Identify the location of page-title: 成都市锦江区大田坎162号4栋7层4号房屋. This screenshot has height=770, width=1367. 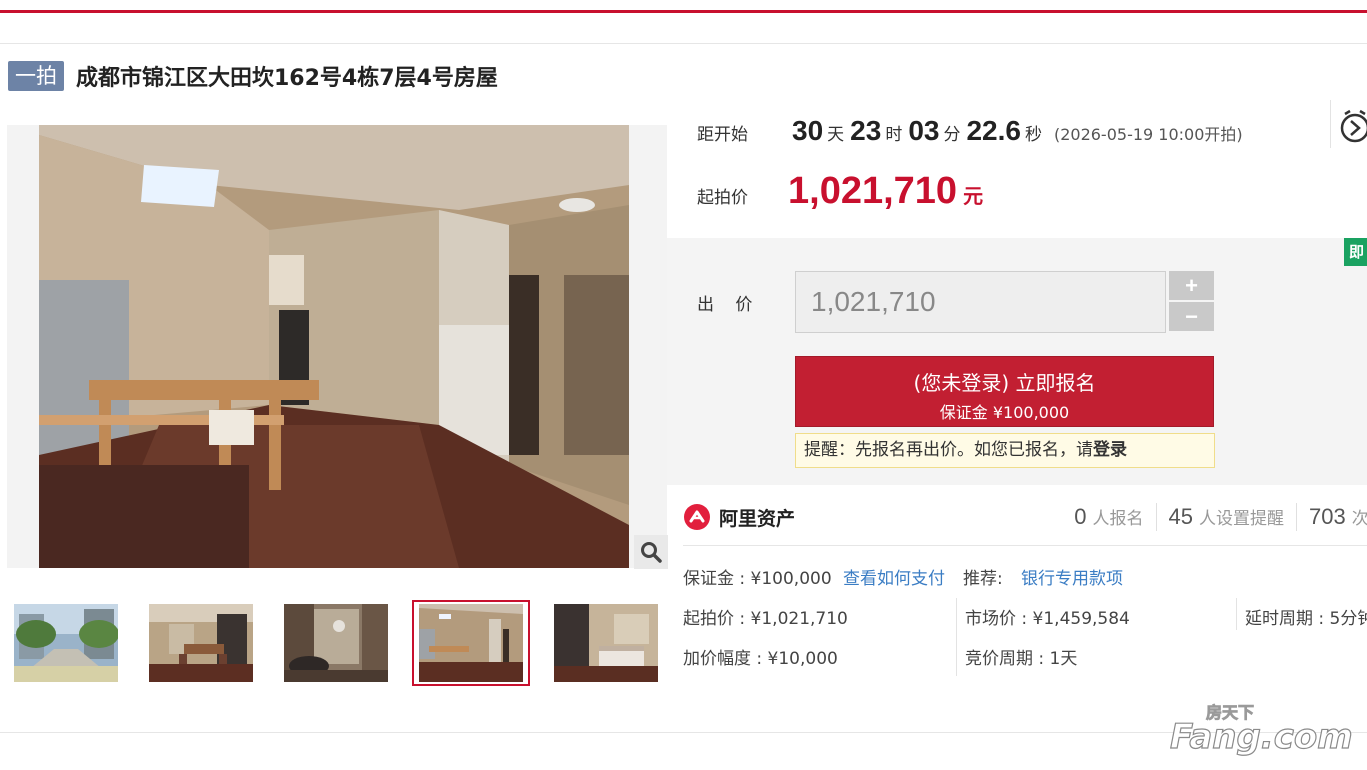
(287, 78).